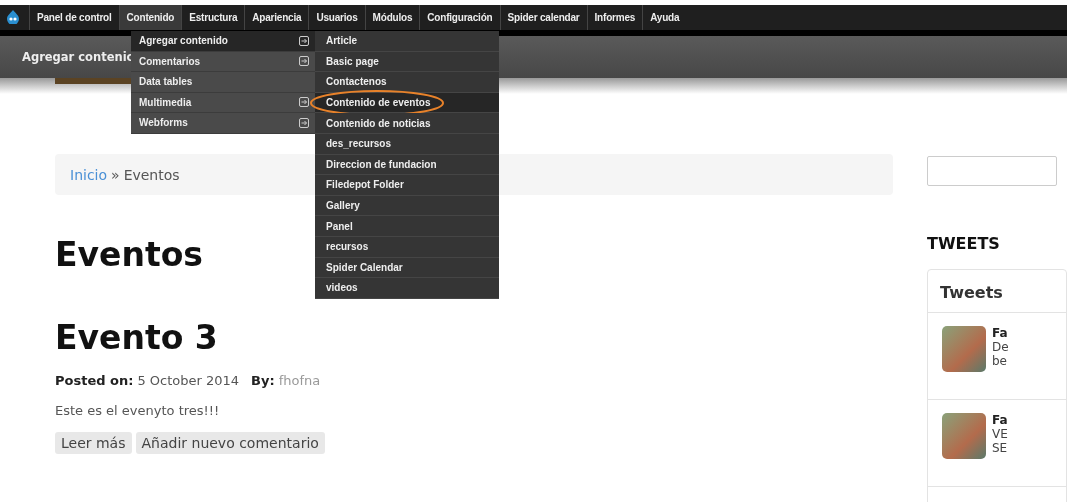 Image resolution: width=1067 pixels, height=502 pixels. What do you see at coordinates (1000, 448) in the screenshot?
I see `tweet-text: SE` at bounding box center [1000, 448].